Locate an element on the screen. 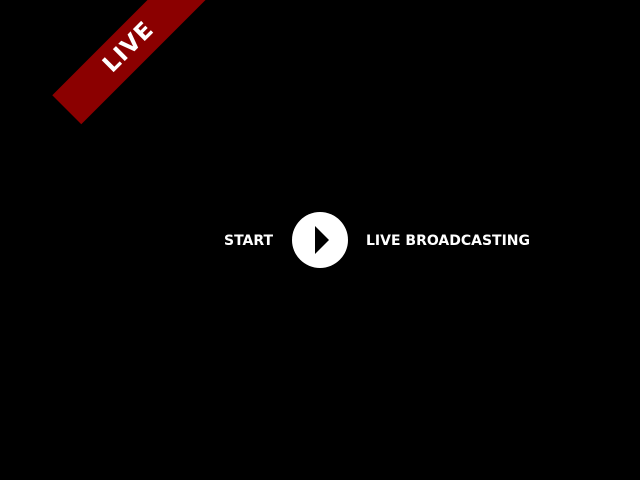  live-badge: LIVE is located at coordinates (129, 62).